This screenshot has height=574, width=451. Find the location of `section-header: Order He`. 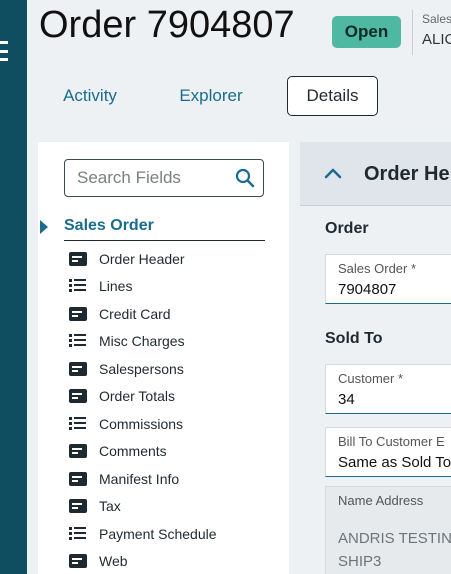

section-header: Order He is located at coordinates (375, 174).